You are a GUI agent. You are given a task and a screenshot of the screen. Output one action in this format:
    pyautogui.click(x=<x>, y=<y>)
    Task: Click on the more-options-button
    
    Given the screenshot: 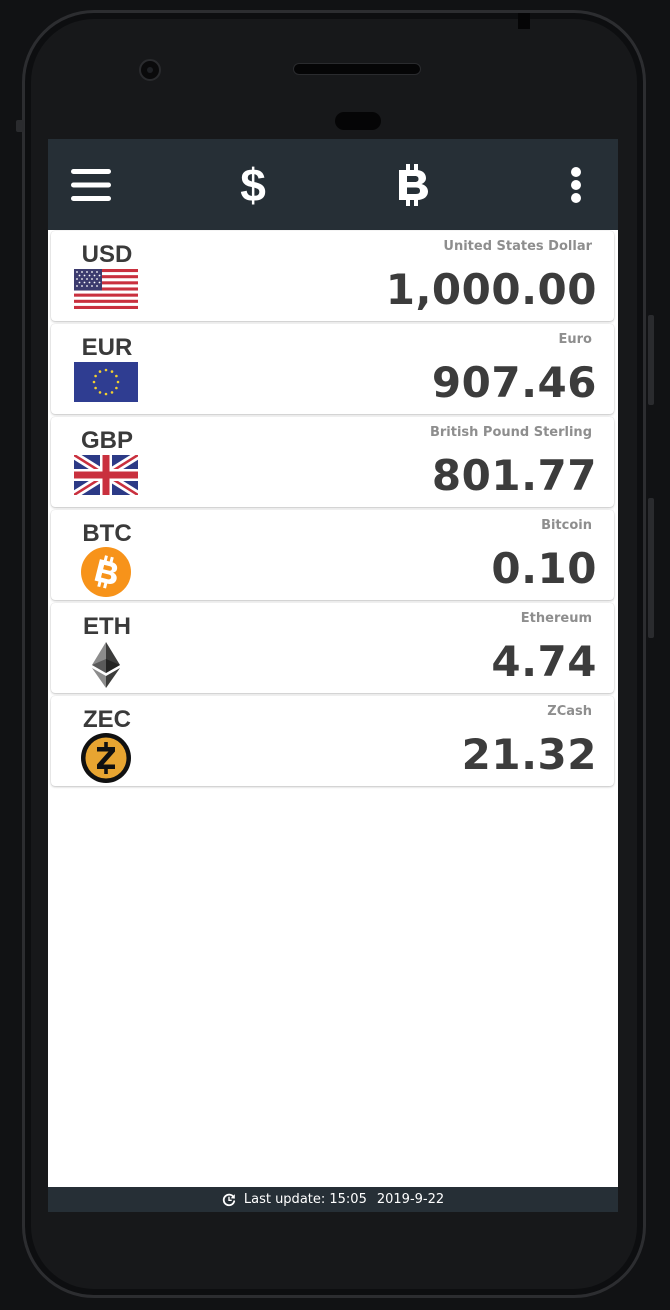 What is the action you would take?
    pyautogui.click(x=576, y=184)
    